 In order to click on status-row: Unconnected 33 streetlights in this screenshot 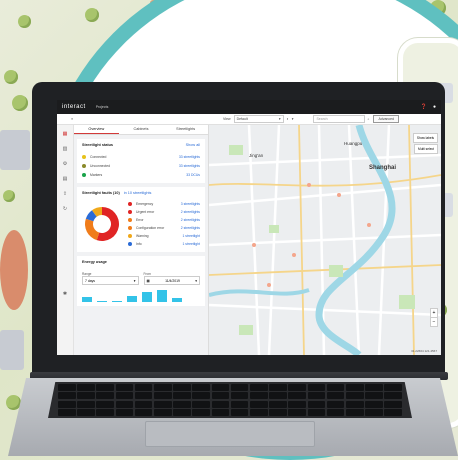, I will do `click(141, 165)`.